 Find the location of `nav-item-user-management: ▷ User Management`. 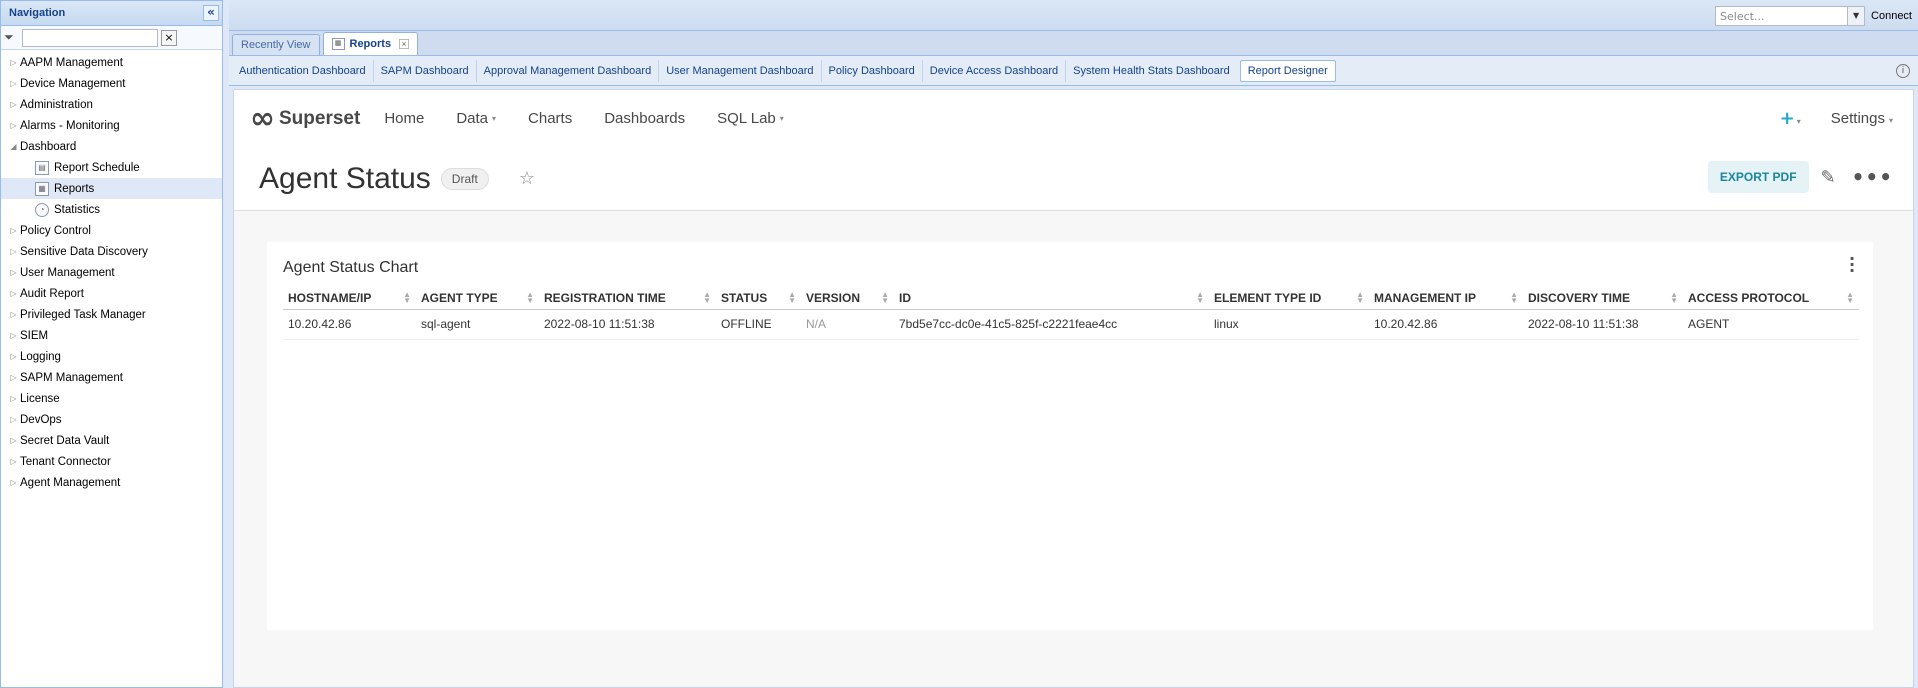

nav-item-user-management: ▷ User Management is located at coordinates (111, 272).